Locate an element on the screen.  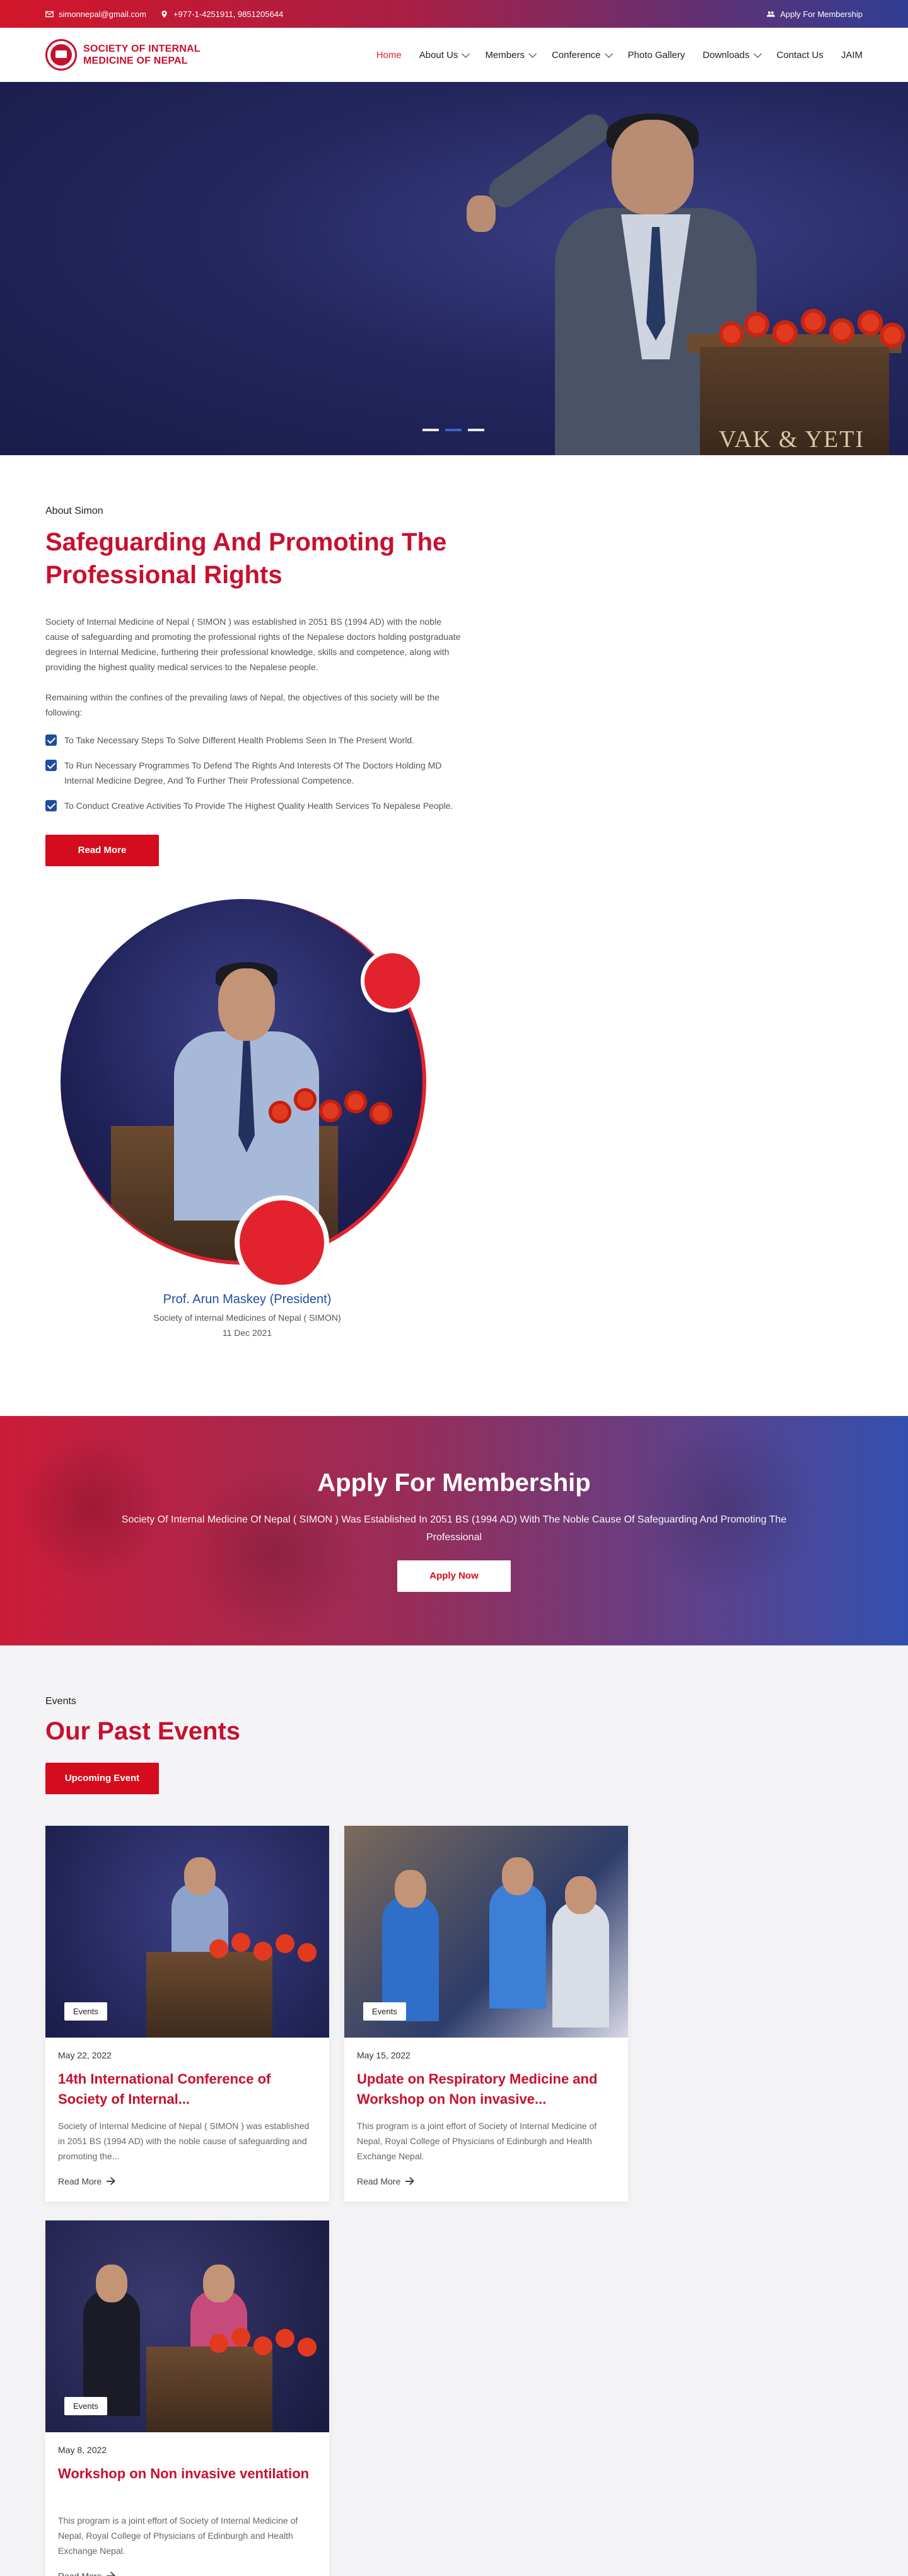
mail-icon is located at coordinates (49, 14).